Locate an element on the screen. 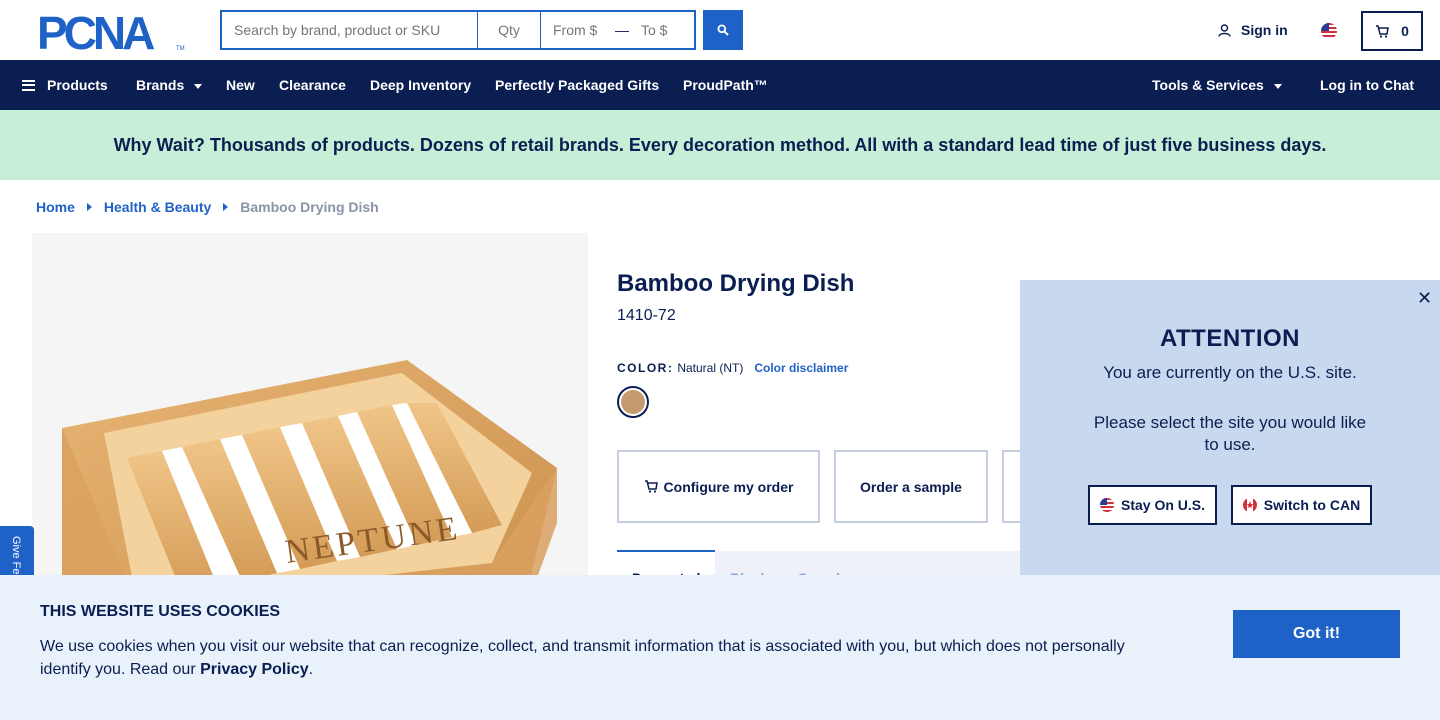  breadcrumb: Home Health & Beauty Bamboo Drying Dish is located at coordinates (207, 207).